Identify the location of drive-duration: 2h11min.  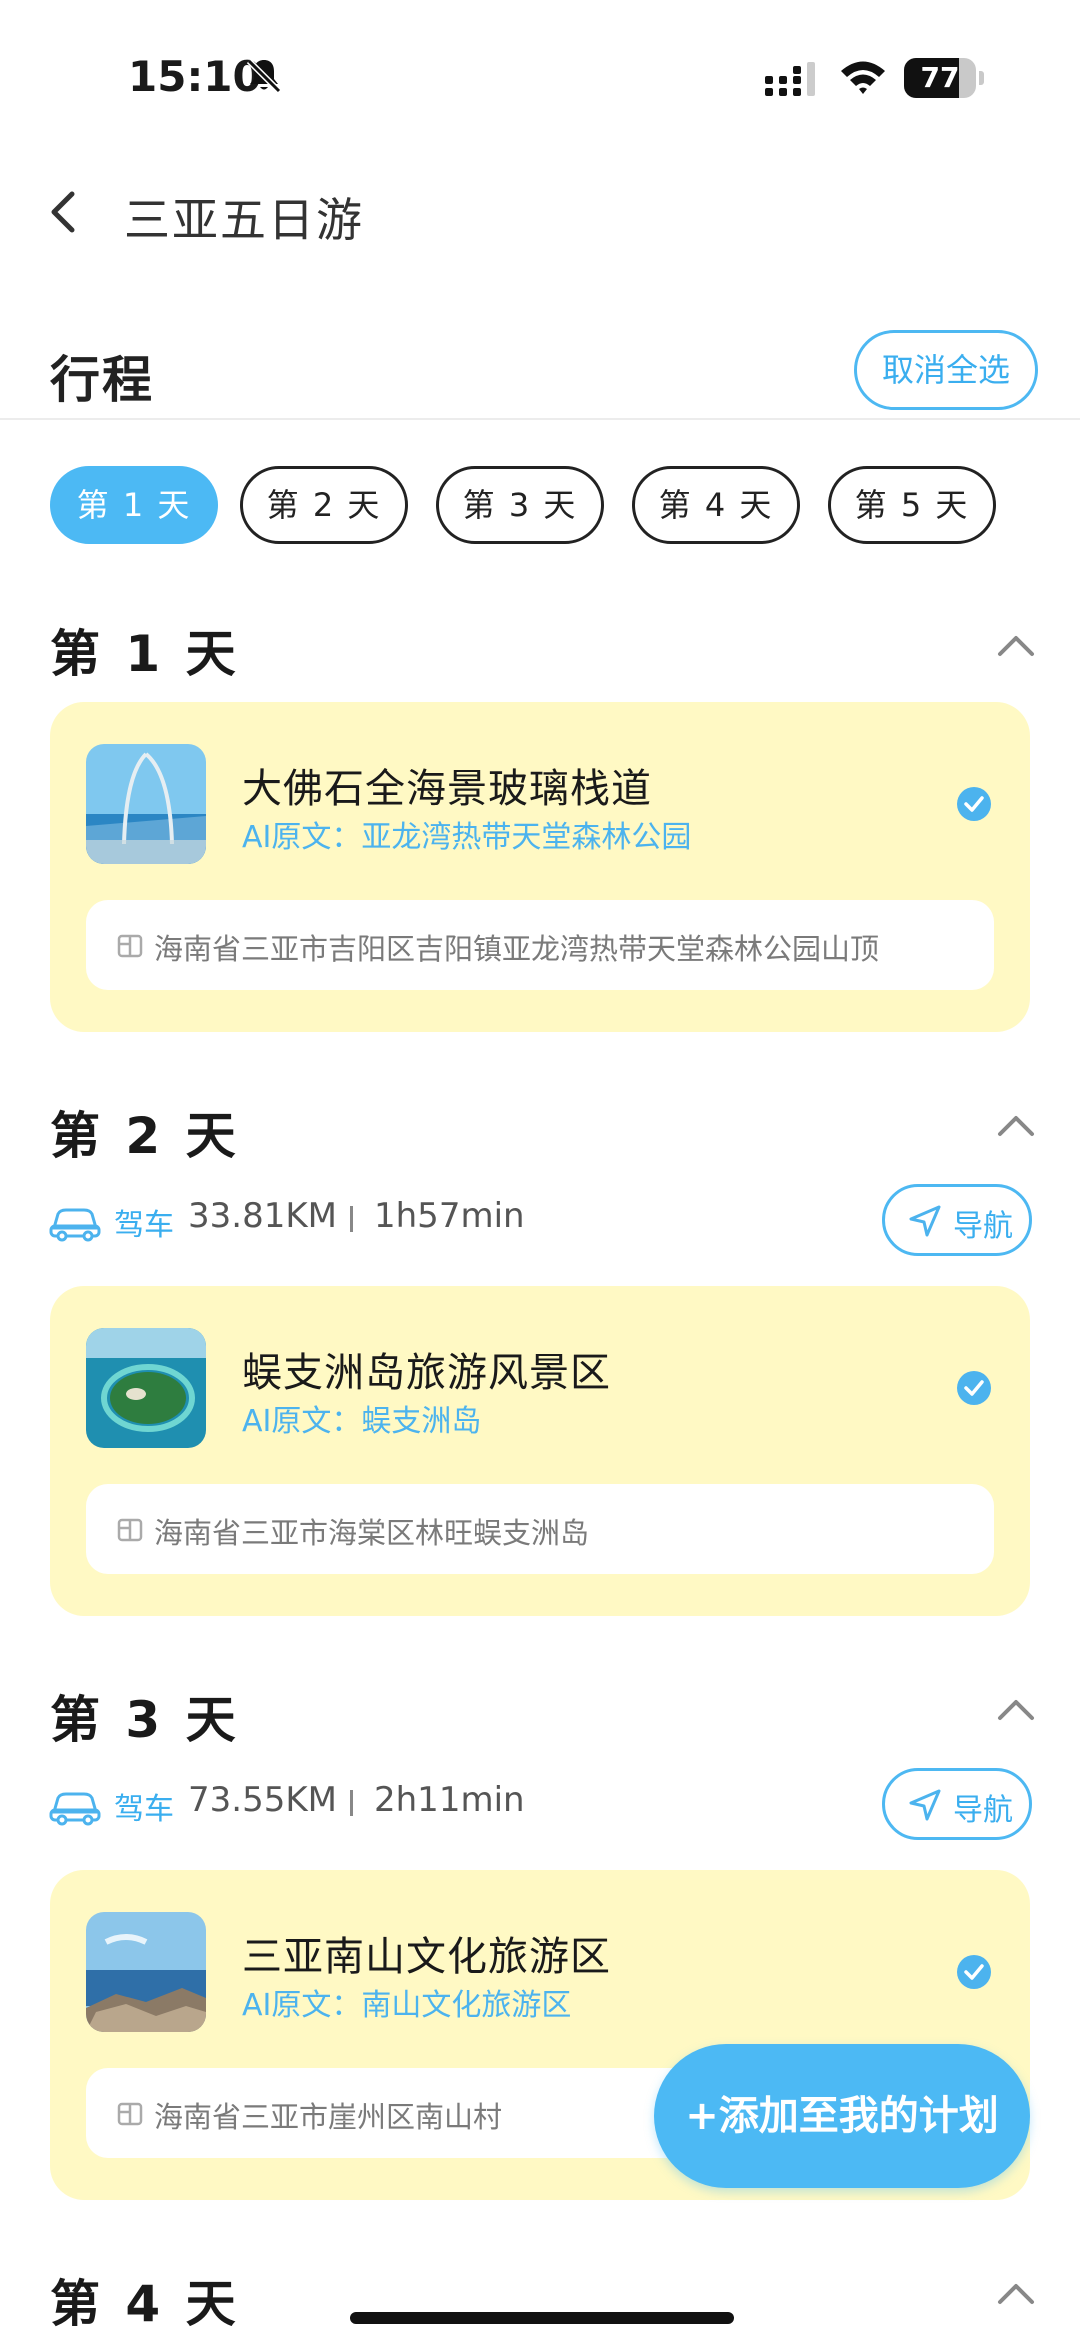
(449, 1800).